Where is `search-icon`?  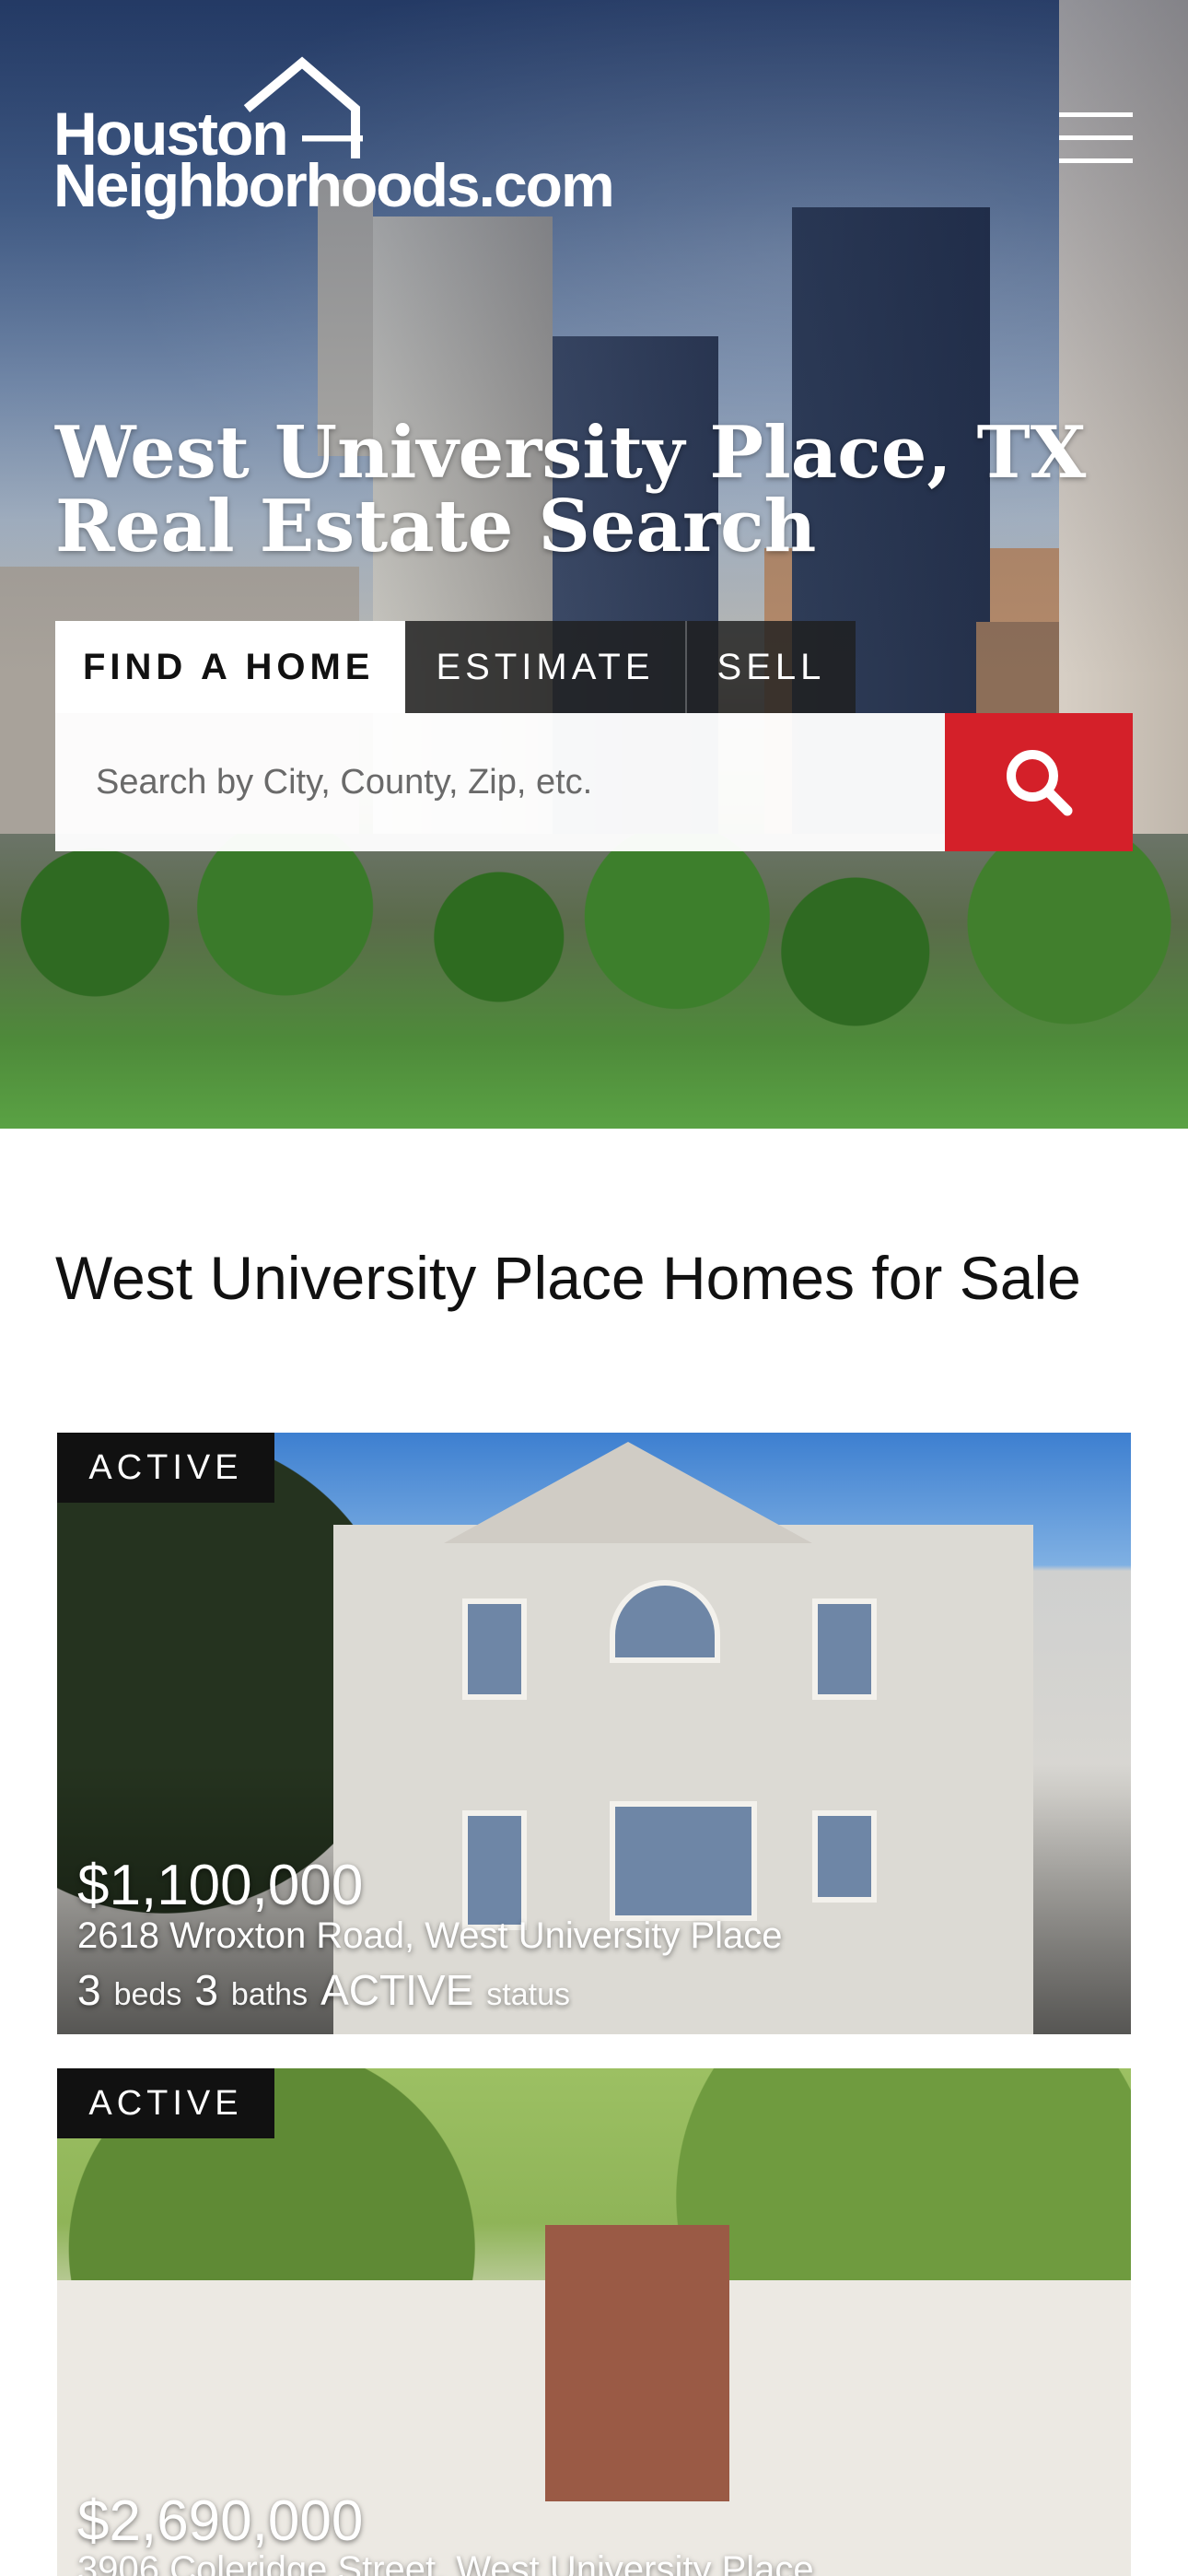 search-icon is located at coordinates (1040, 783).